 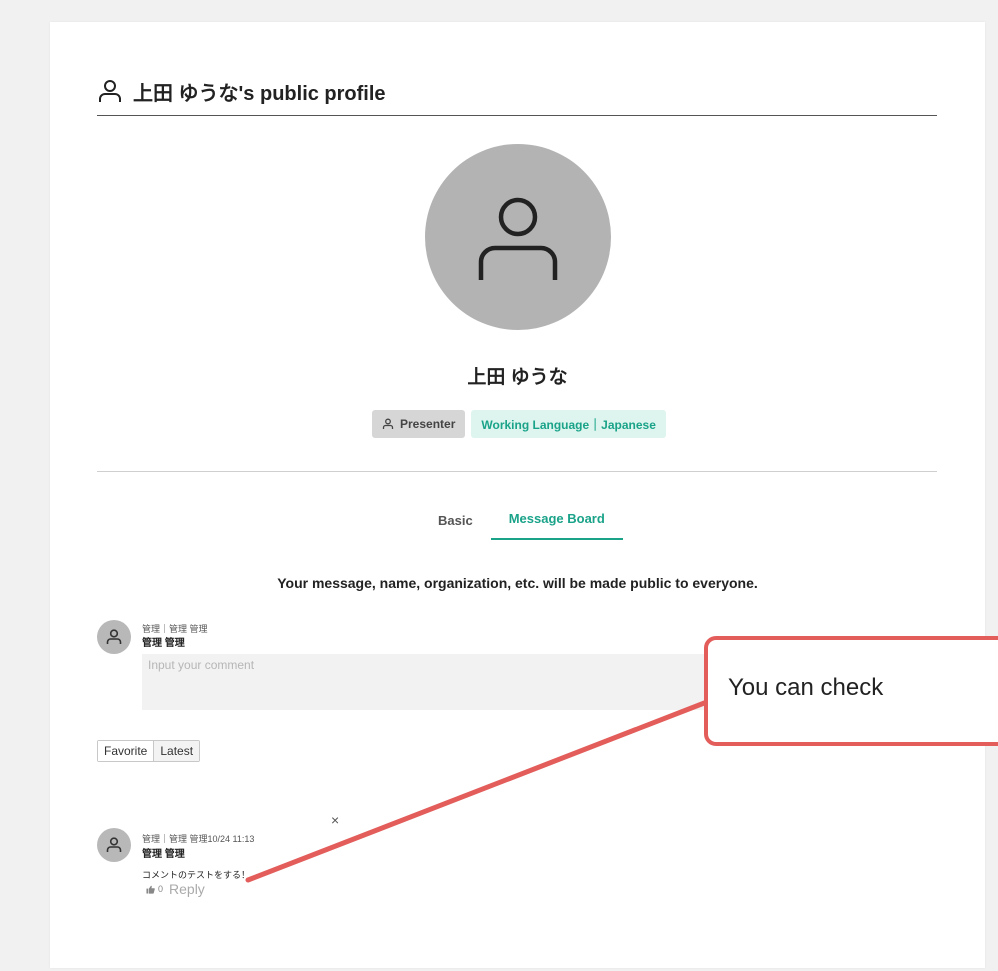 What do you see at coordinates (517, 377) in the screenshot?
I see `profile-name: 上田 ゆうな` at bounding box center [517, 377].